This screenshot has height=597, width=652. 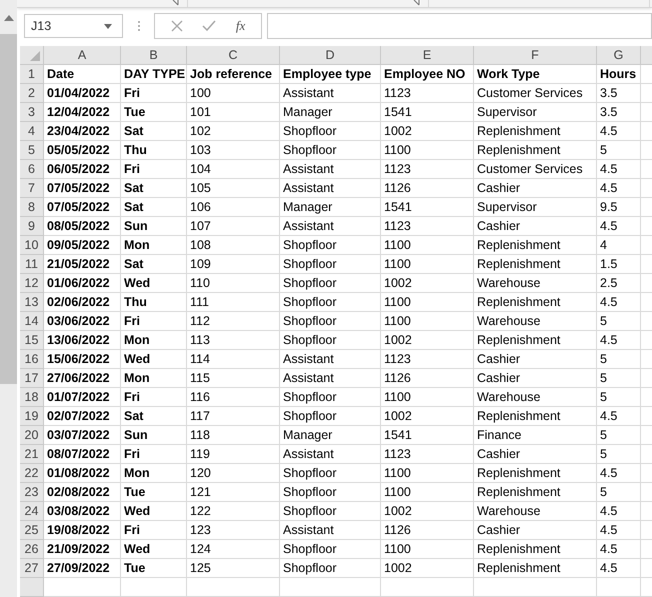 What do you see at coordinates (82, 511) in the screenshot?
I see `table-cell: 03/08/2022` at bounding box center [82, 511].